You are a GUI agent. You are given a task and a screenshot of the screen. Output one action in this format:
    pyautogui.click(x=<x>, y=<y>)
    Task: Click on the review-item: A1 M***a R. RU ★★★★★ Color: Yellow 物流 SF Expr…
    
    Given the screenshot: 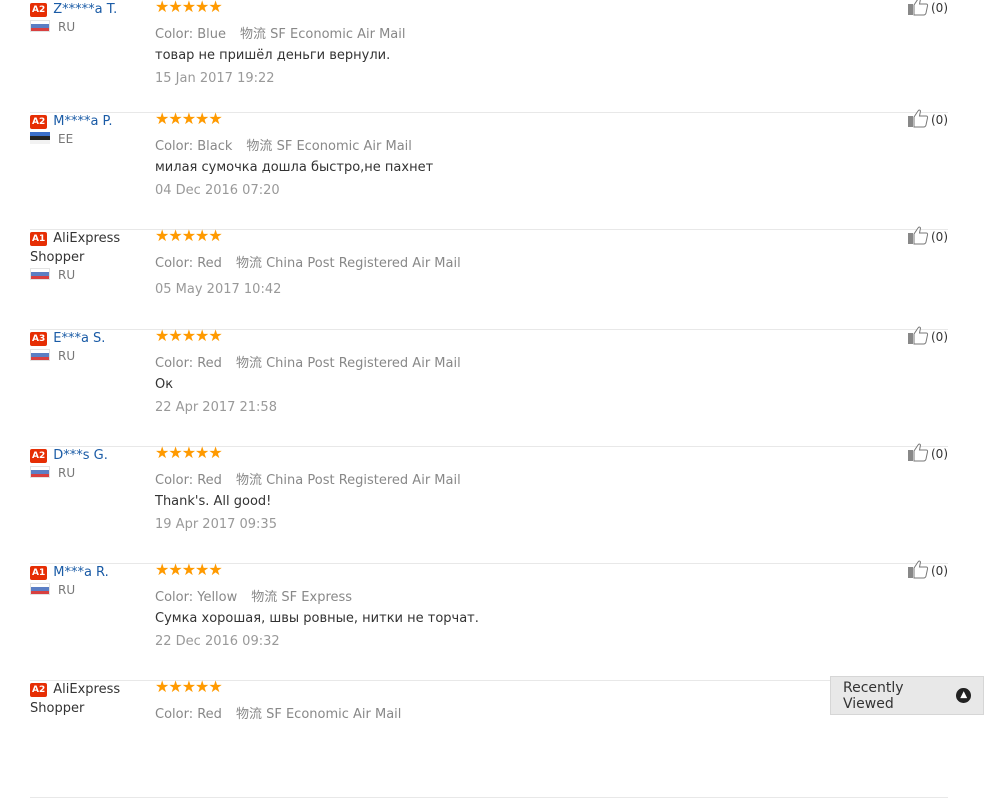 What is the action you would take?
    pyautogui.click(x=489, y=620)
    